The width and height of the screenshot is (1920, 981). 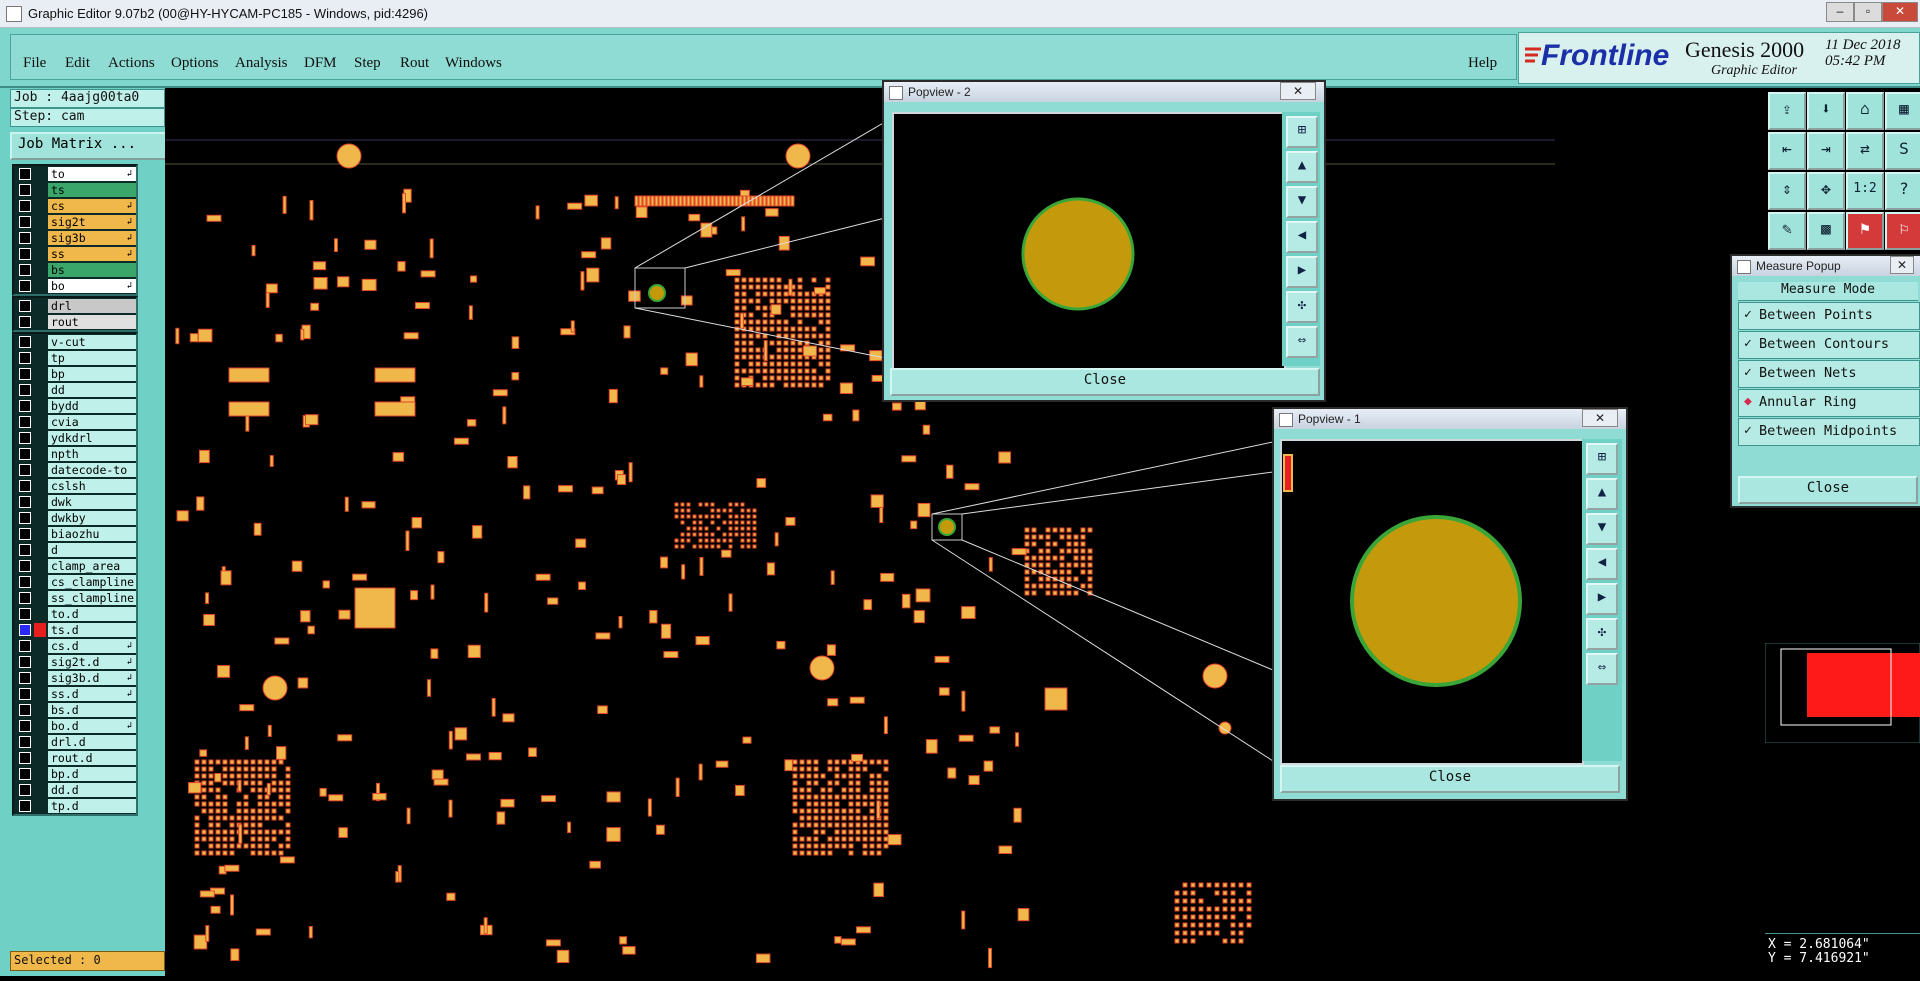 I want to click on overview-map, so click(x=1842, y=693).